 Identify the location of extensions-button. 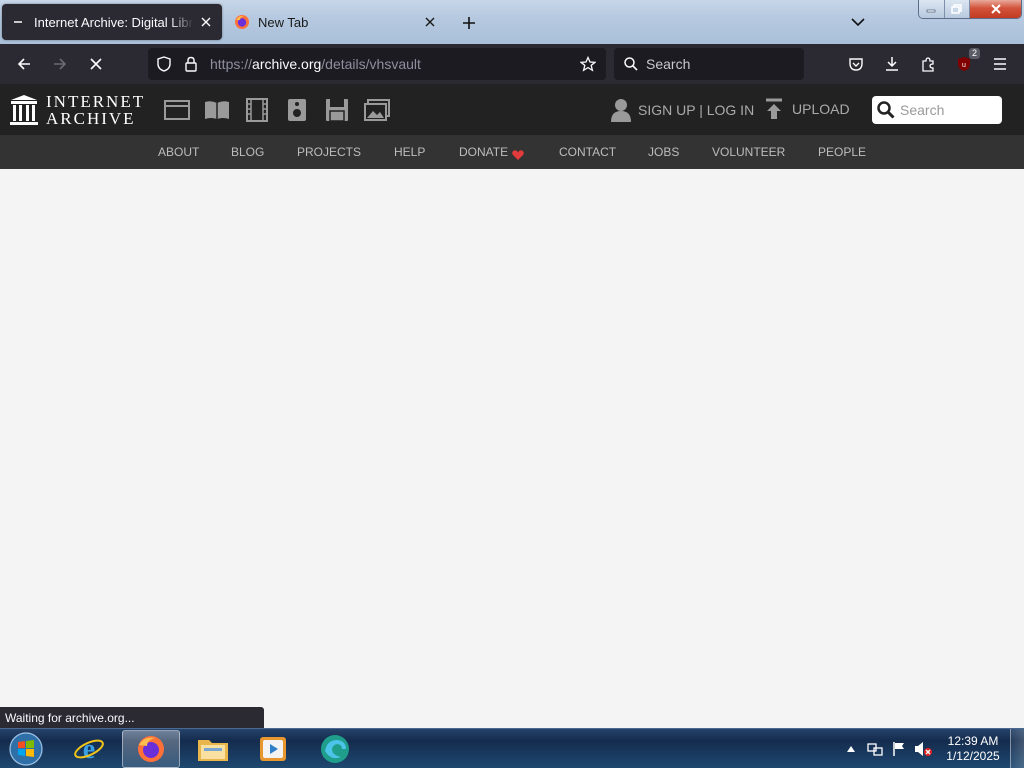
(928, 64).